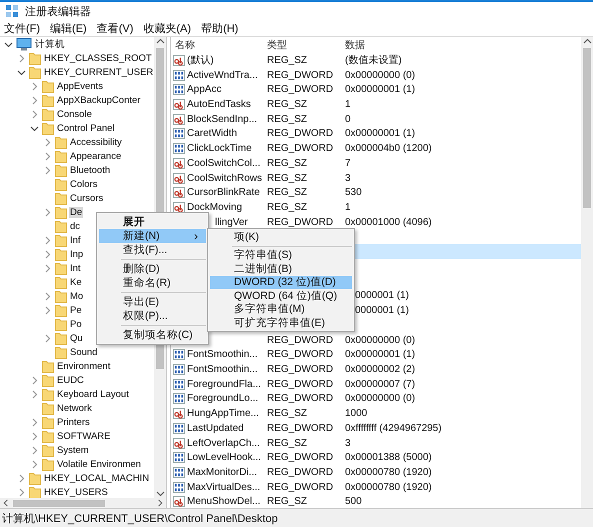 The width and height of the screenshot is (593, 527). What do you see at coordinates (353, 192) in the screenshot?
I see `value-data: 530` at bounding box center [353, 192].